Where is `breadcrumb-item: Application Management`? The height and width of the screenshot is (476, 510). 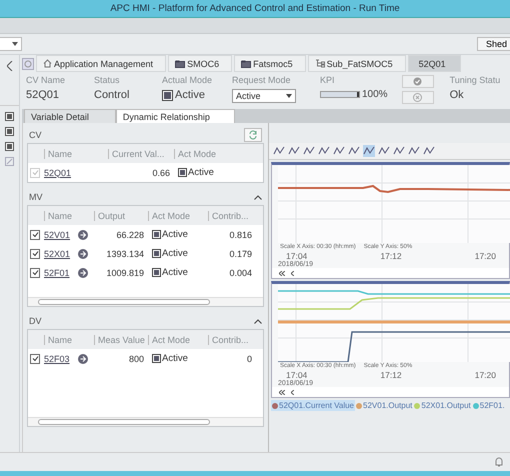
breadcrumb-item: Application Management is located at coordinates (101, 63).